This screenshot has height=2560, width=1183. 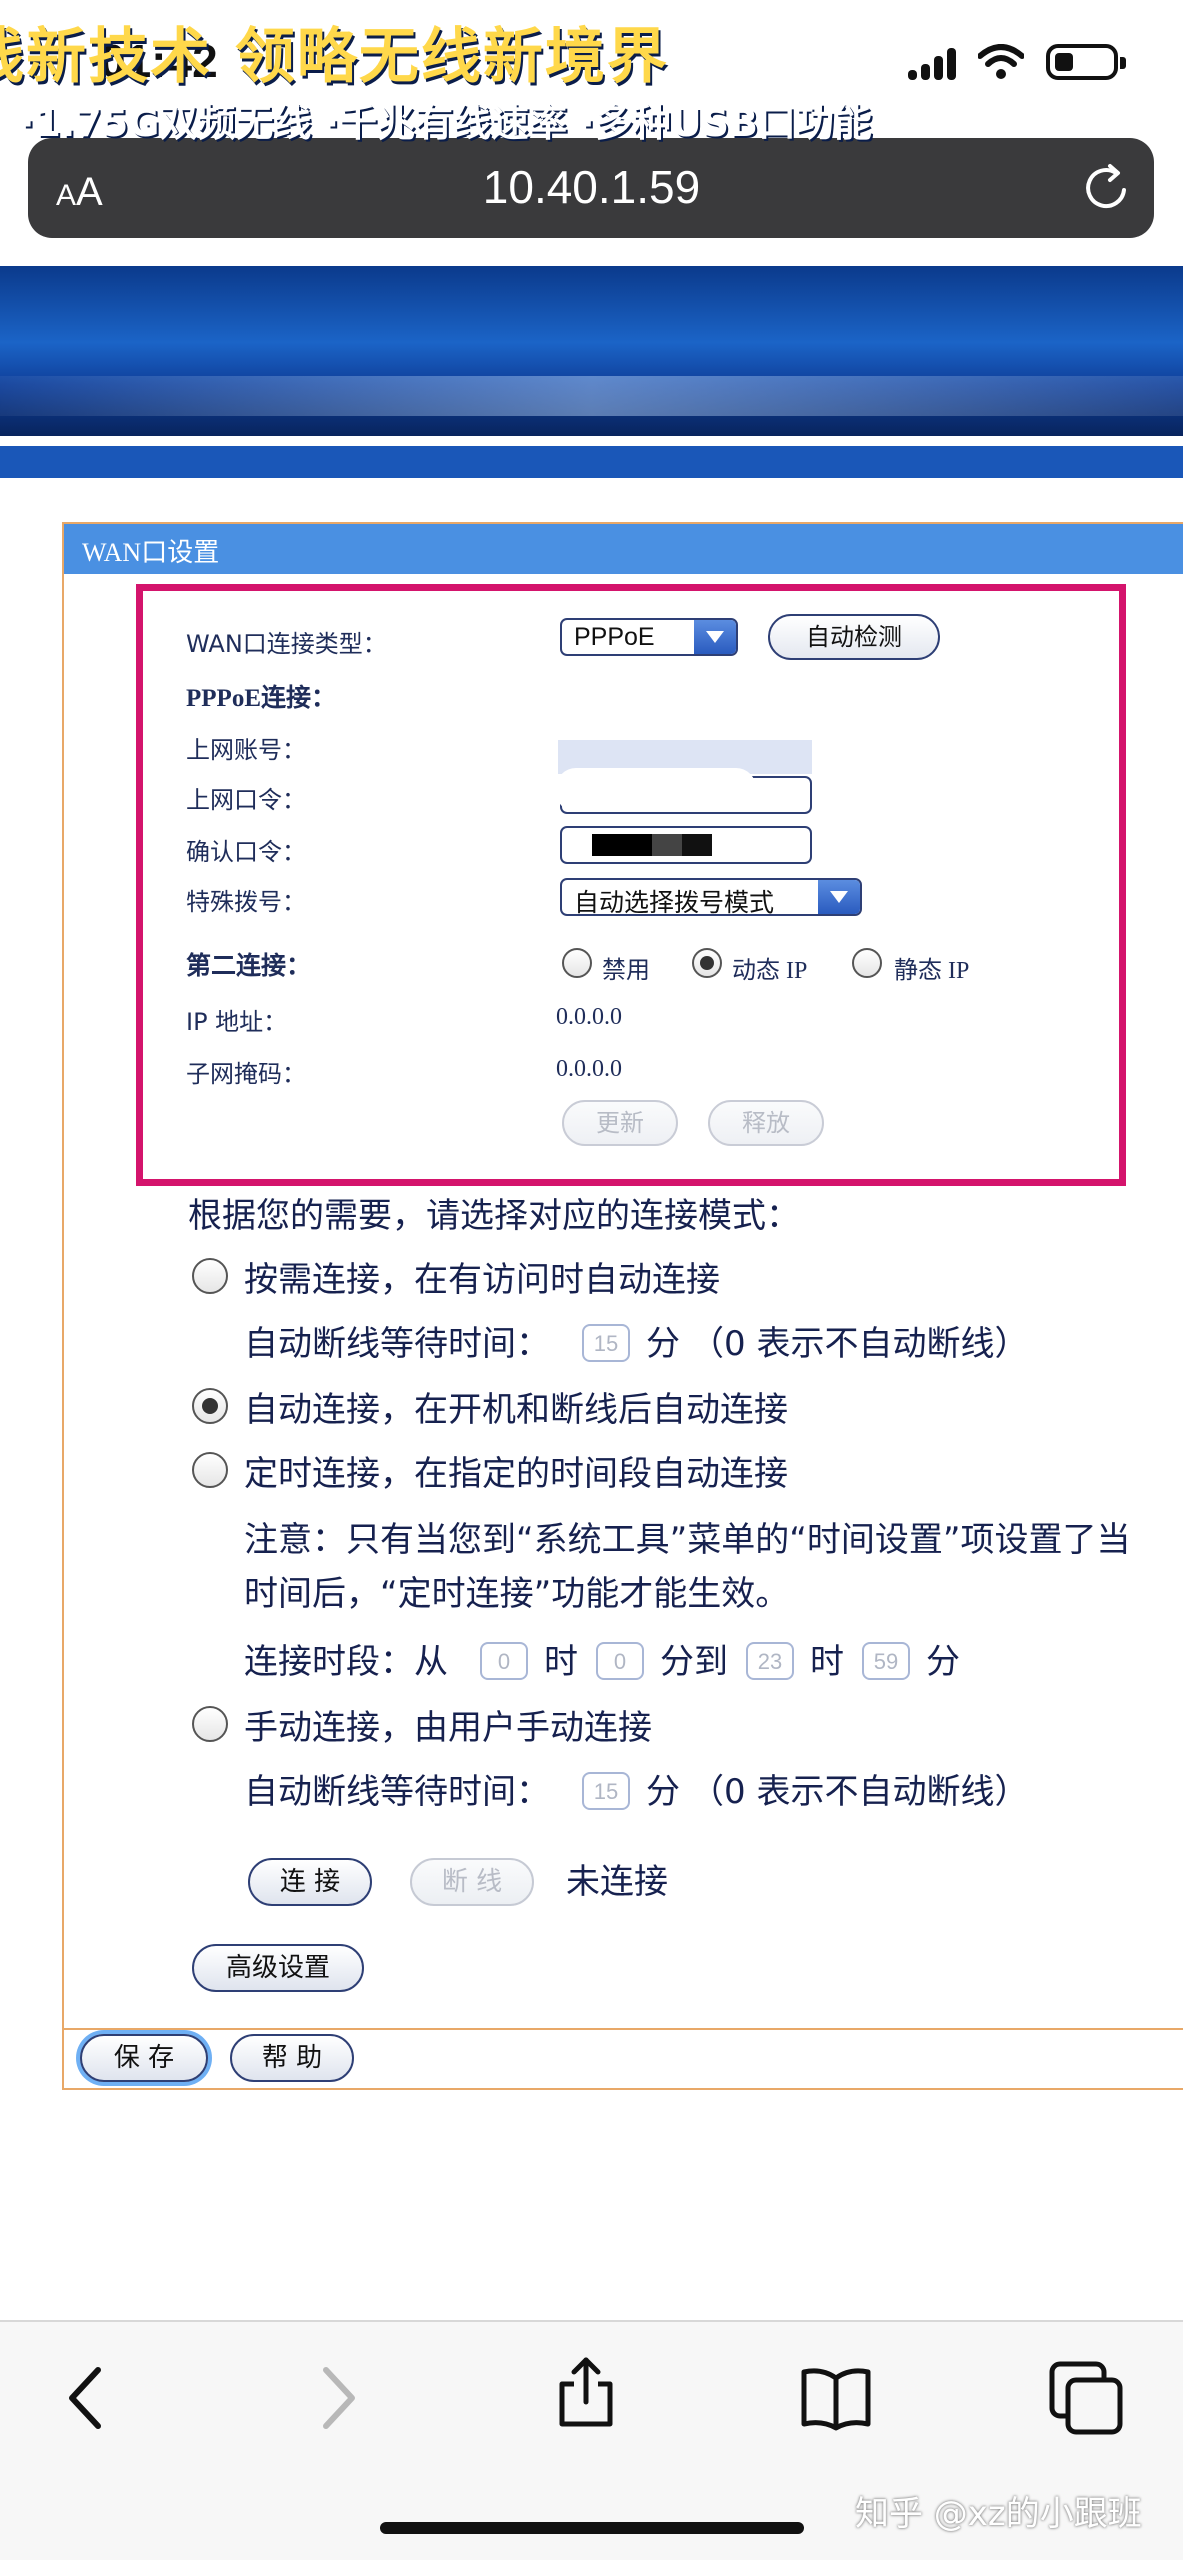 I want to click on second-conn-label: 第二连接：, so click(x=249, y=966).